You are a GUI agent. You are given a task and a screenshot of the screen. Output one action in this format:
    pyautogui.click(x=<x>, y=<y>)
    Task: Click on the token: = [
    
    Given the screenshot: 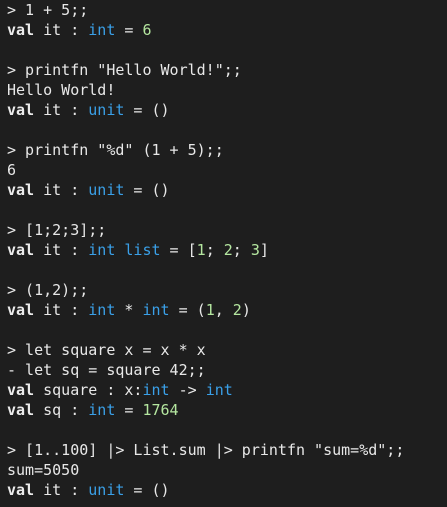 What is the action you would take?
    pyautogui.click(x=178, y=250)
    